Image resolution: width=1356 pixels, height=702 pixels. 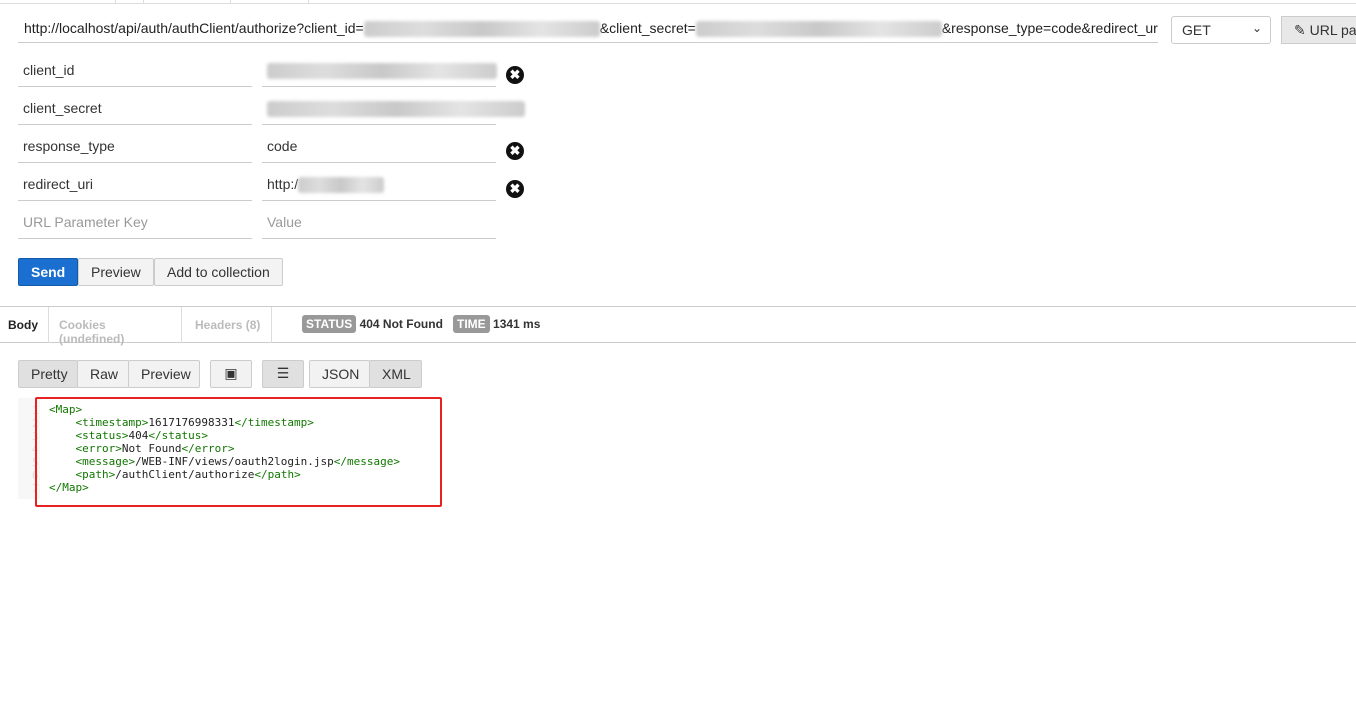 What do you see at coordinates (1302, 30) in the screenshot?
I see `edit-icon: ✎` at bounding box center [1302, 30].